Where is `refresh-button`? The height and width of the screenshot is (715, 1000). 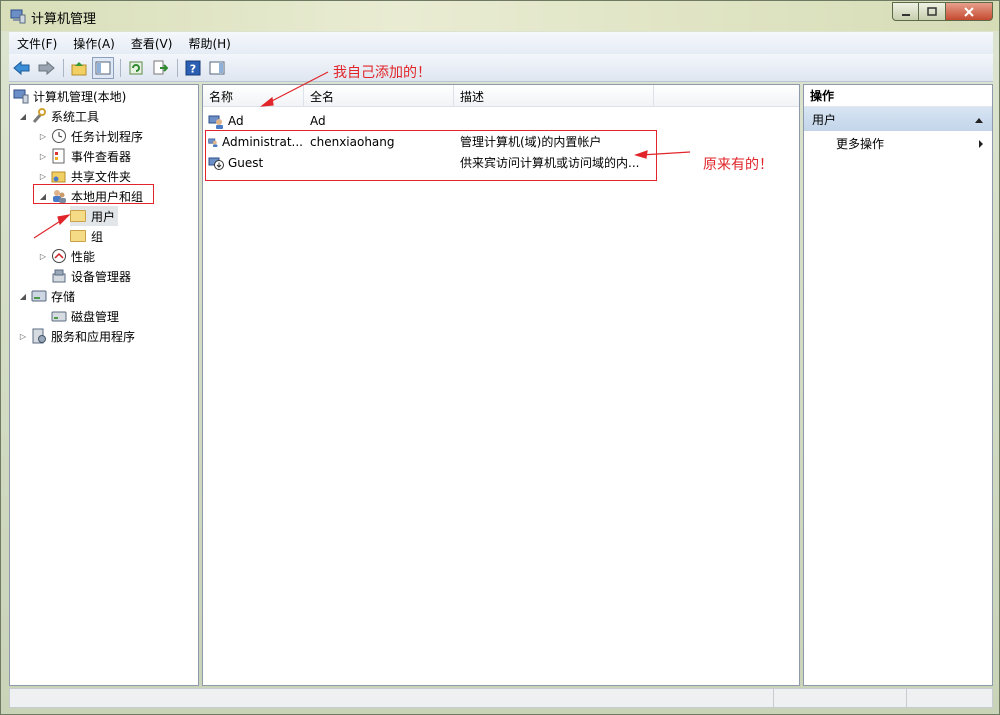
refresh-button is located at coordinates (136, 68).